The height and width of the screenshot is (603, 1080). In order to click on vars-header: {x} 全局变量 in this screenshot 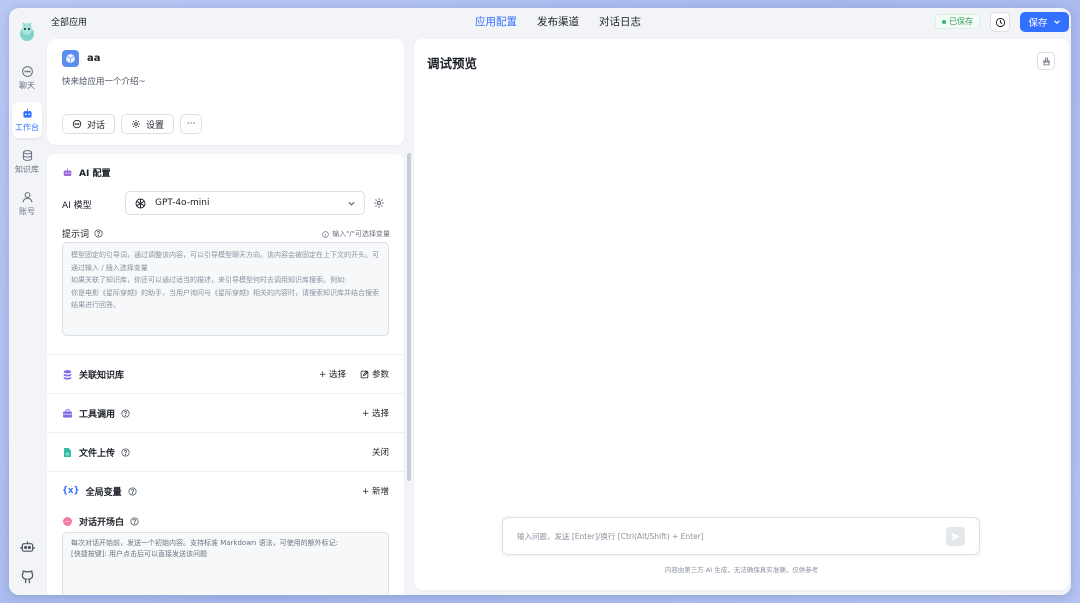, I will do `click(99, 491)`.